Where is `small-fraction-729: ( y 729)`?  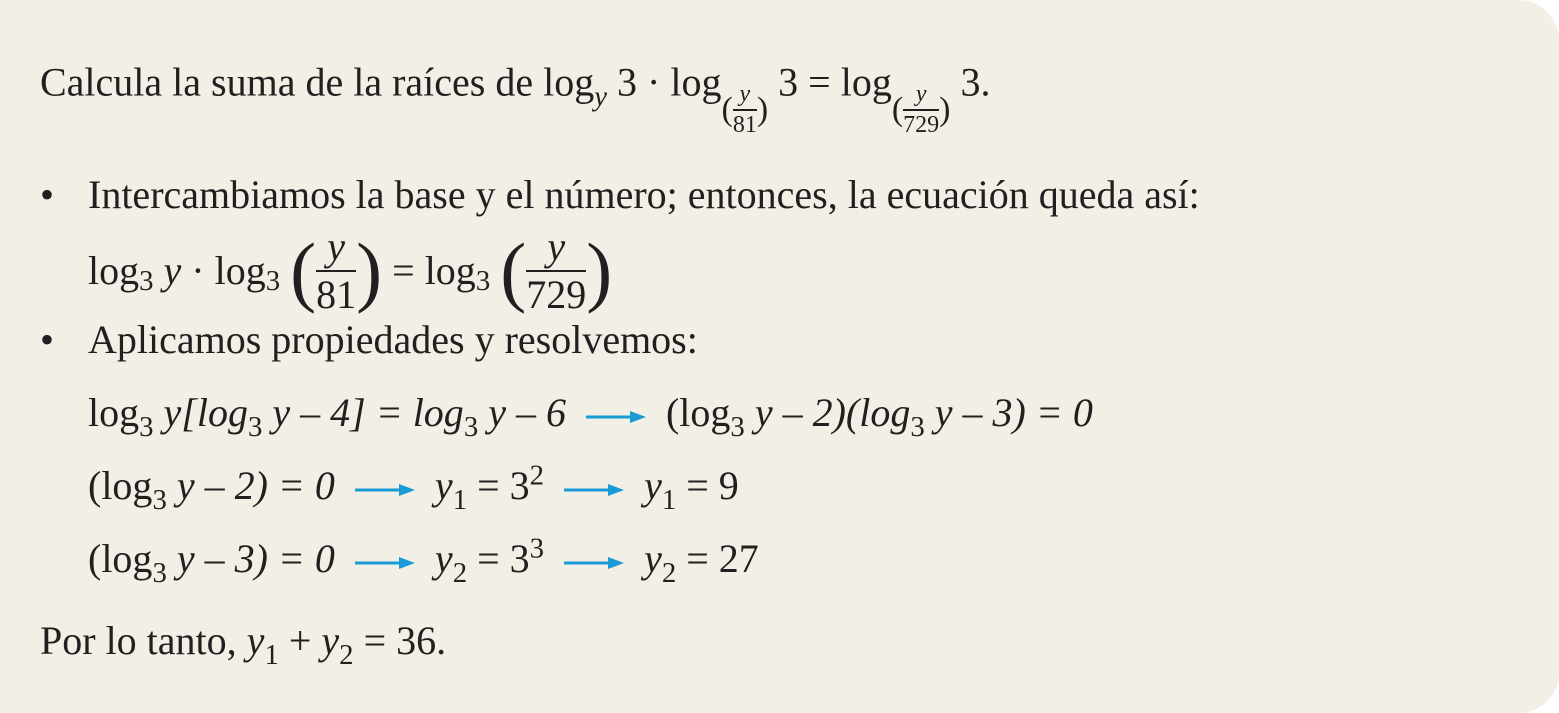 small-fraction-729: ( y 729) is located at coordinates (921, 110).